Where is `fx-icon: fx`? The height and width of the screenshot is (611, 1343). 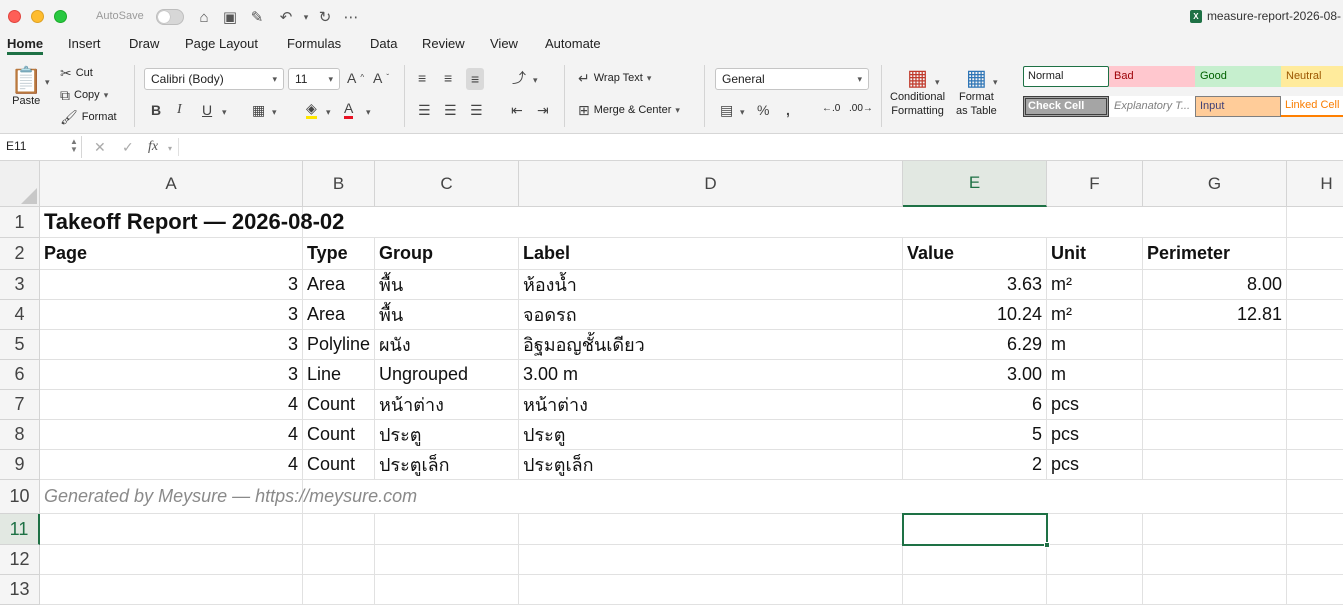 fx-icon: fx is located at coordinates (153, 147).